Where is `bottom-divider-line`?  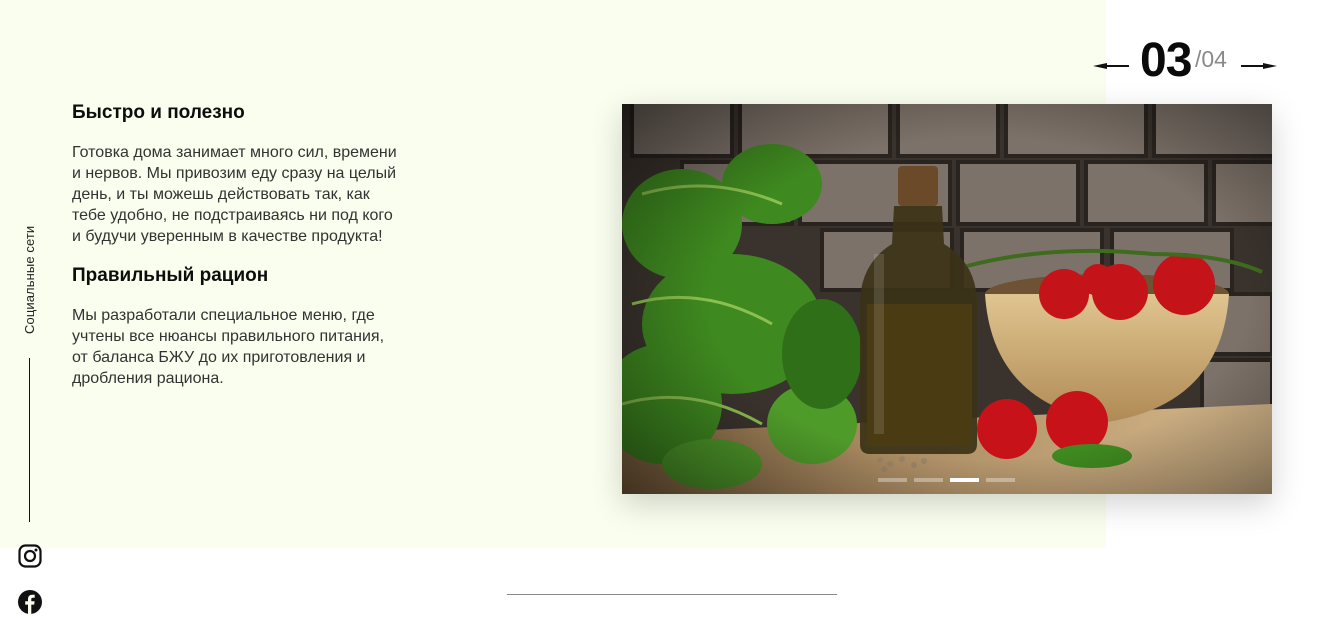 bottom-divider-line is located at coordinates (672, 594).